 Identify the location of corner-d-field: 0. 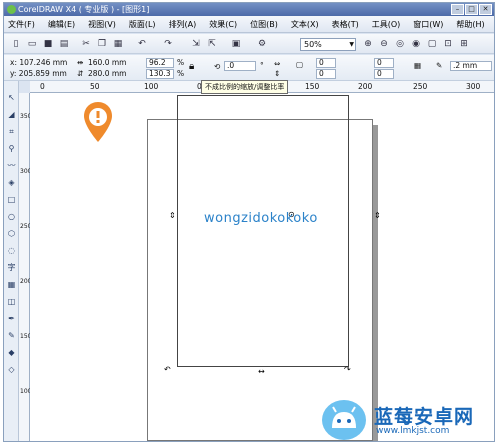
(384, 74).